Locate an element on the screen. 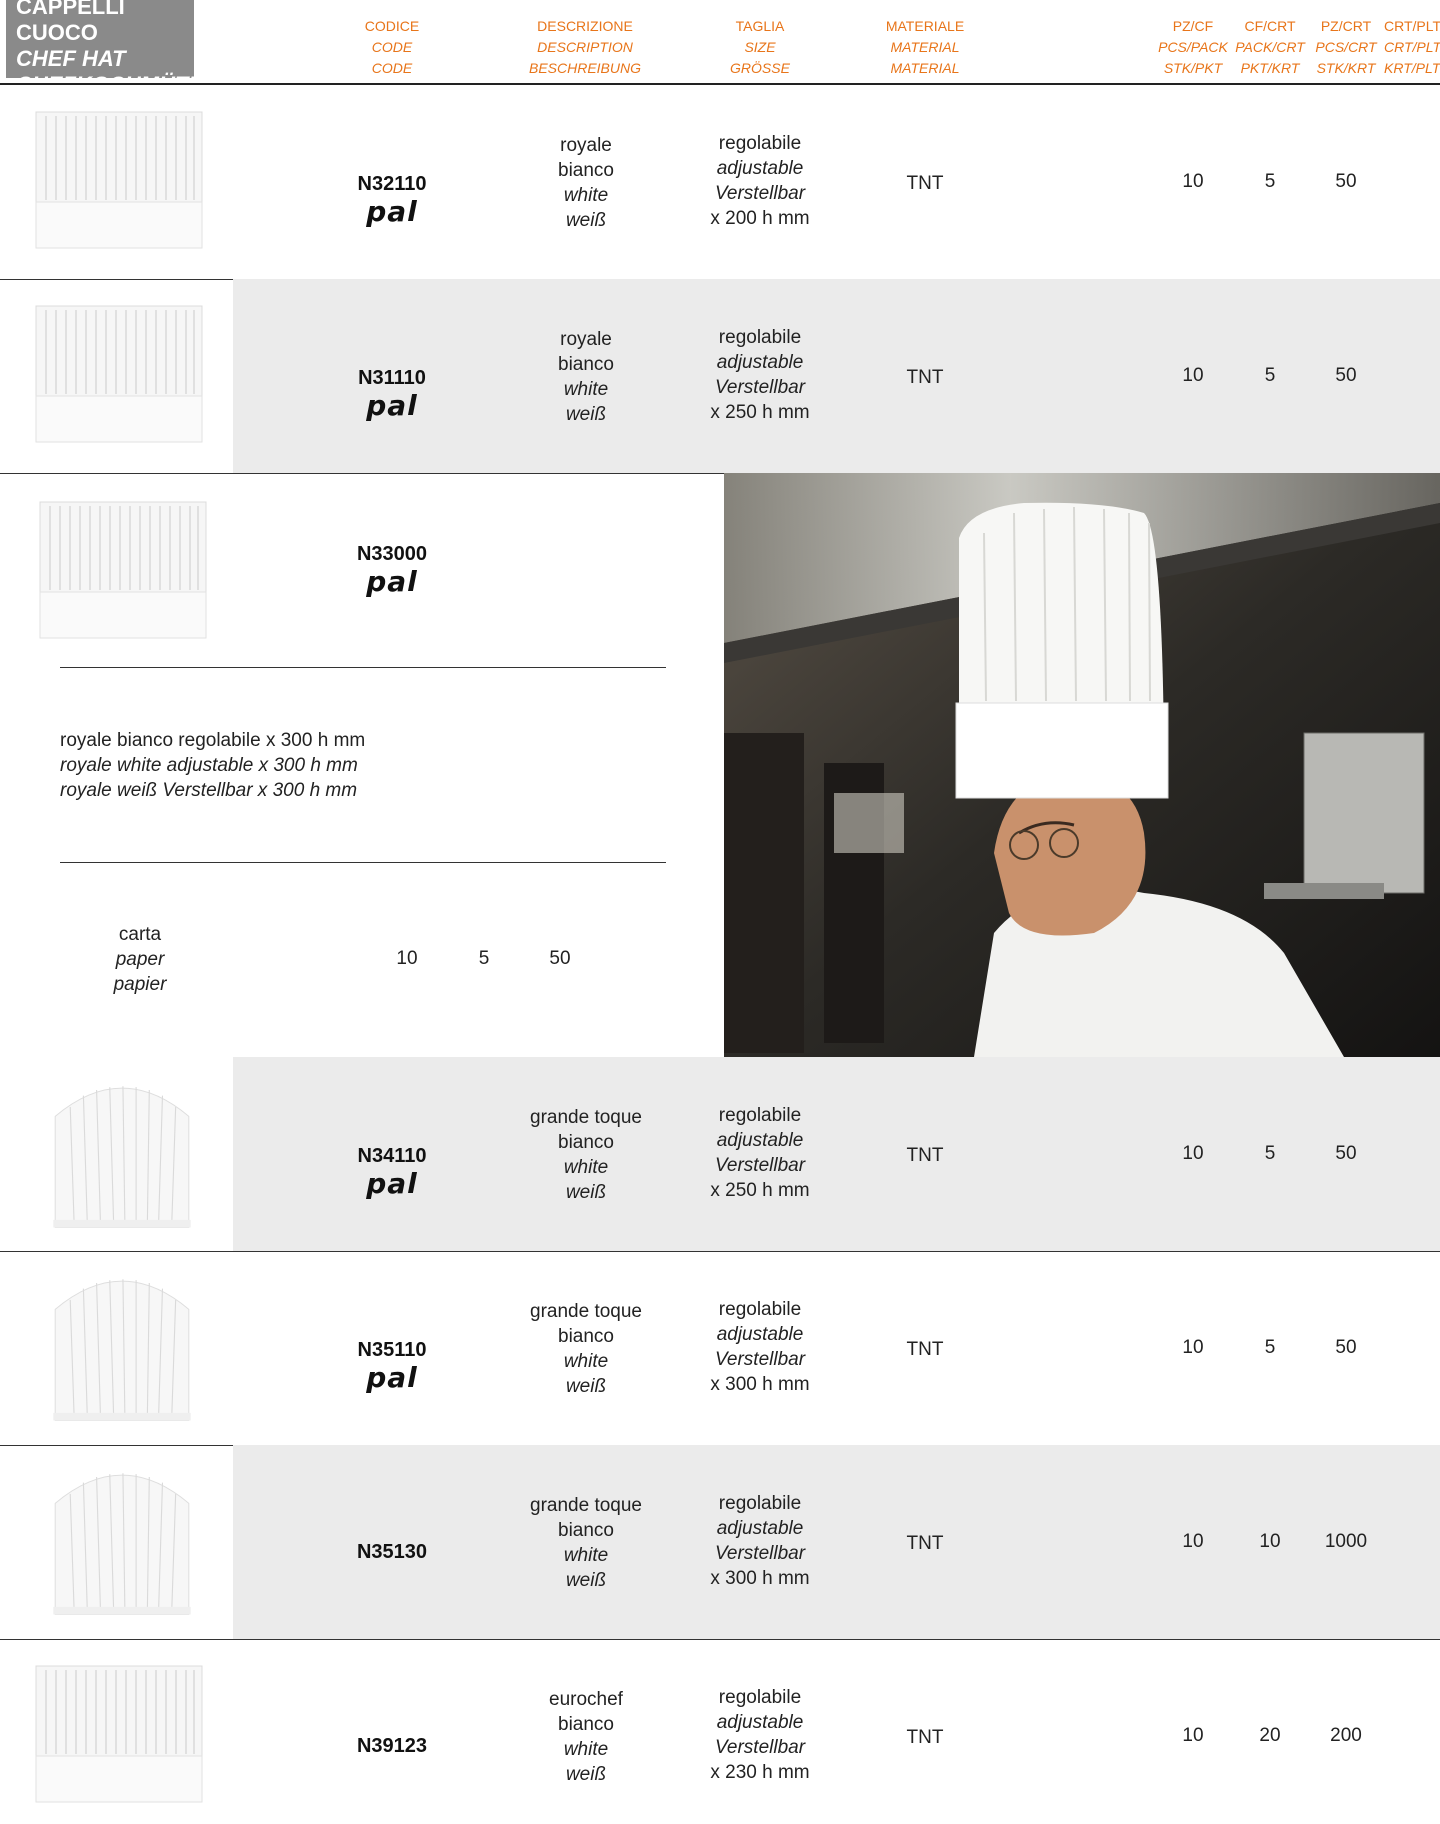  title-en: CHEF HAT is located at coordinates (71, 58).